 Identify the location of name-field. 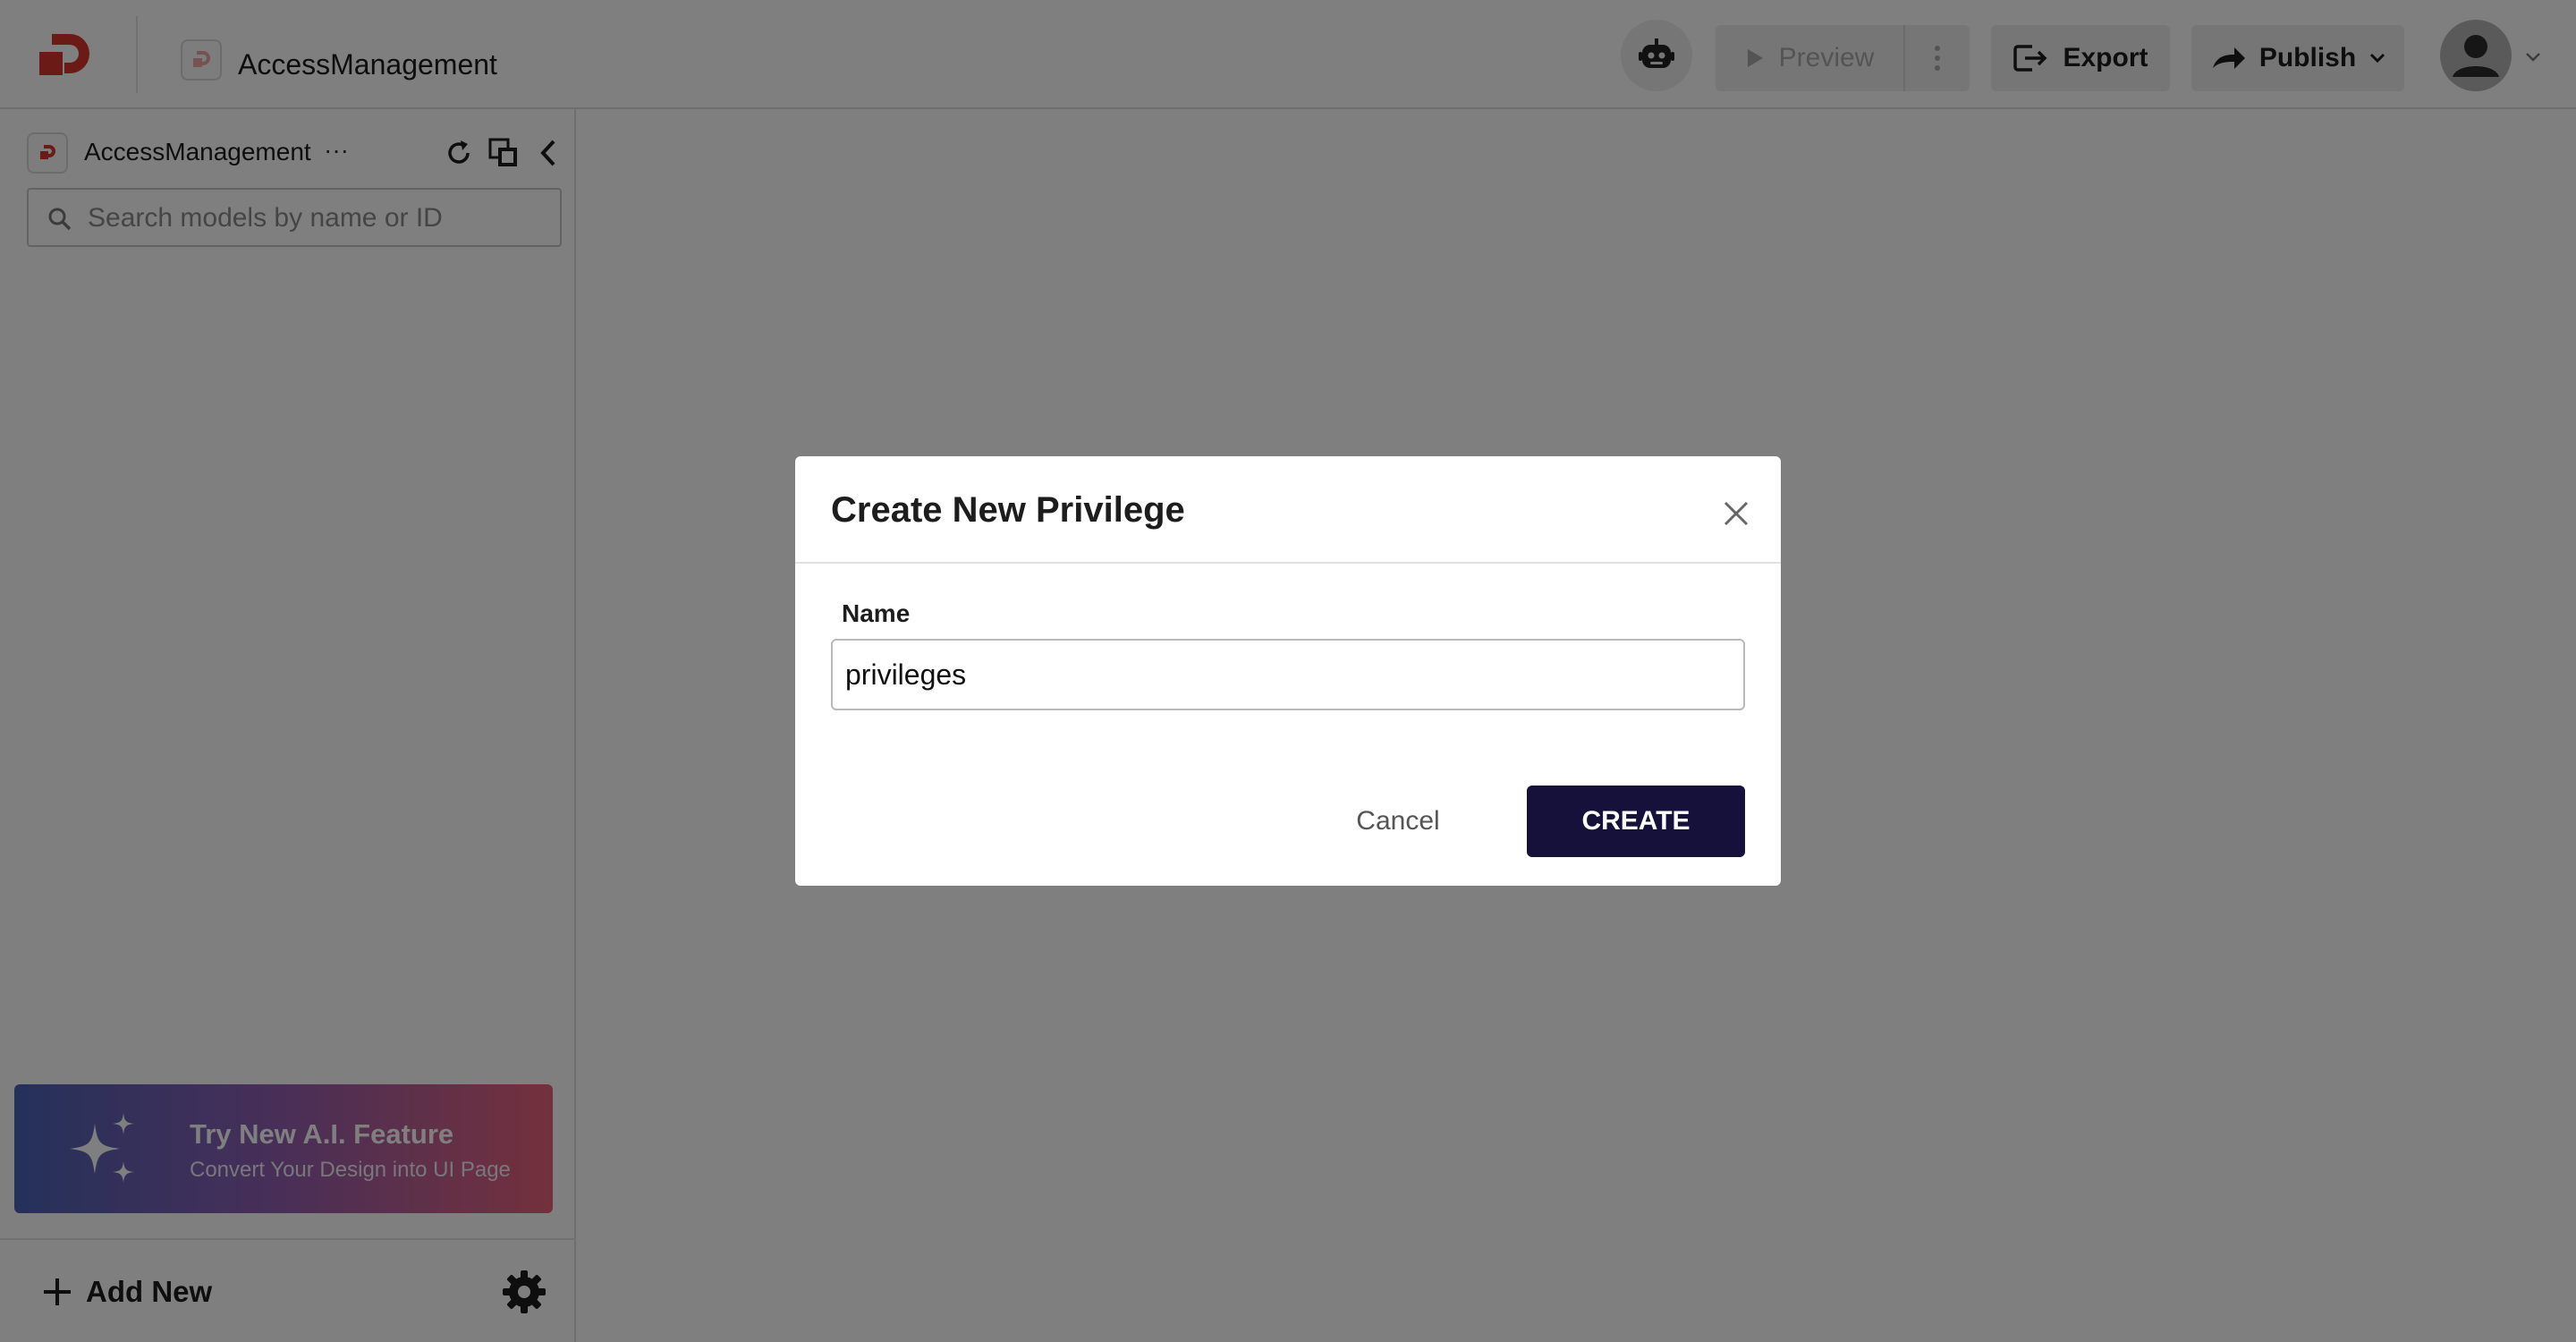
(1288, 675).